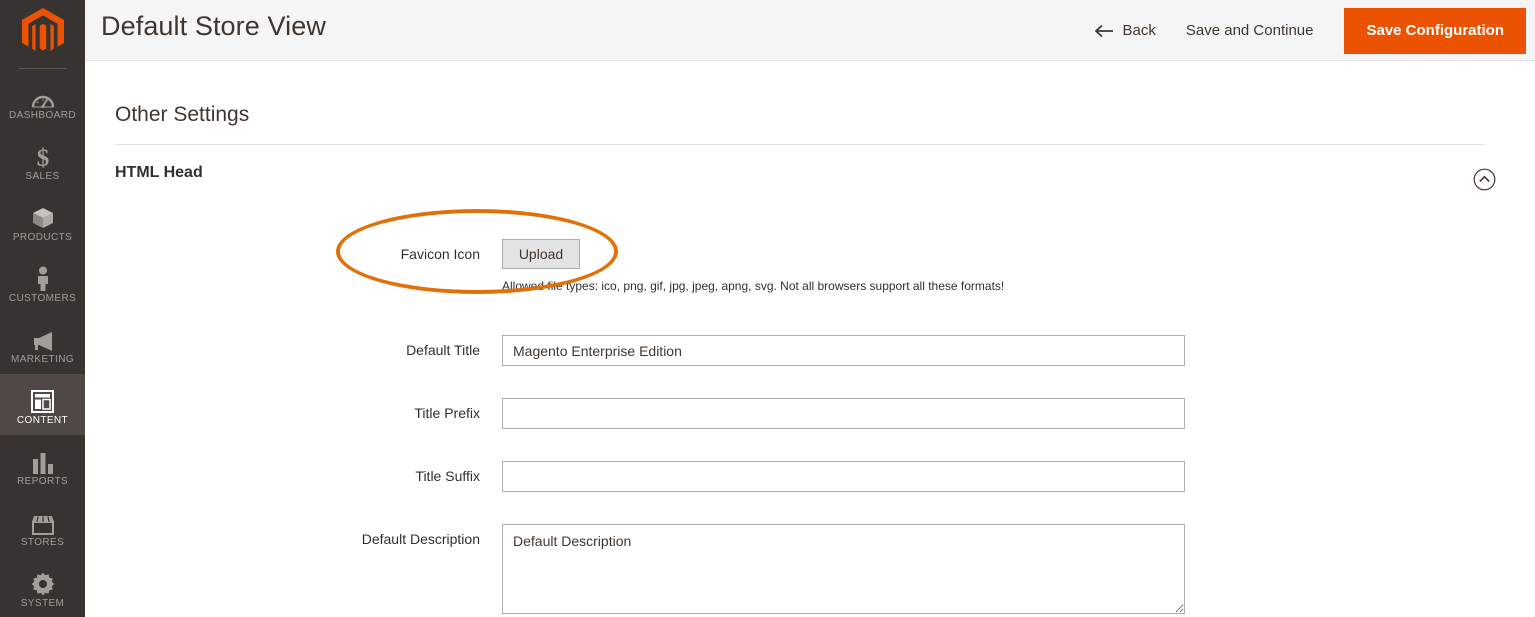 The height and width of the screenshot is (617, 1535). Describe the element at coordinates (420, 539) in the screenshot. I see `field-label-default-description: Default Description` at that location.